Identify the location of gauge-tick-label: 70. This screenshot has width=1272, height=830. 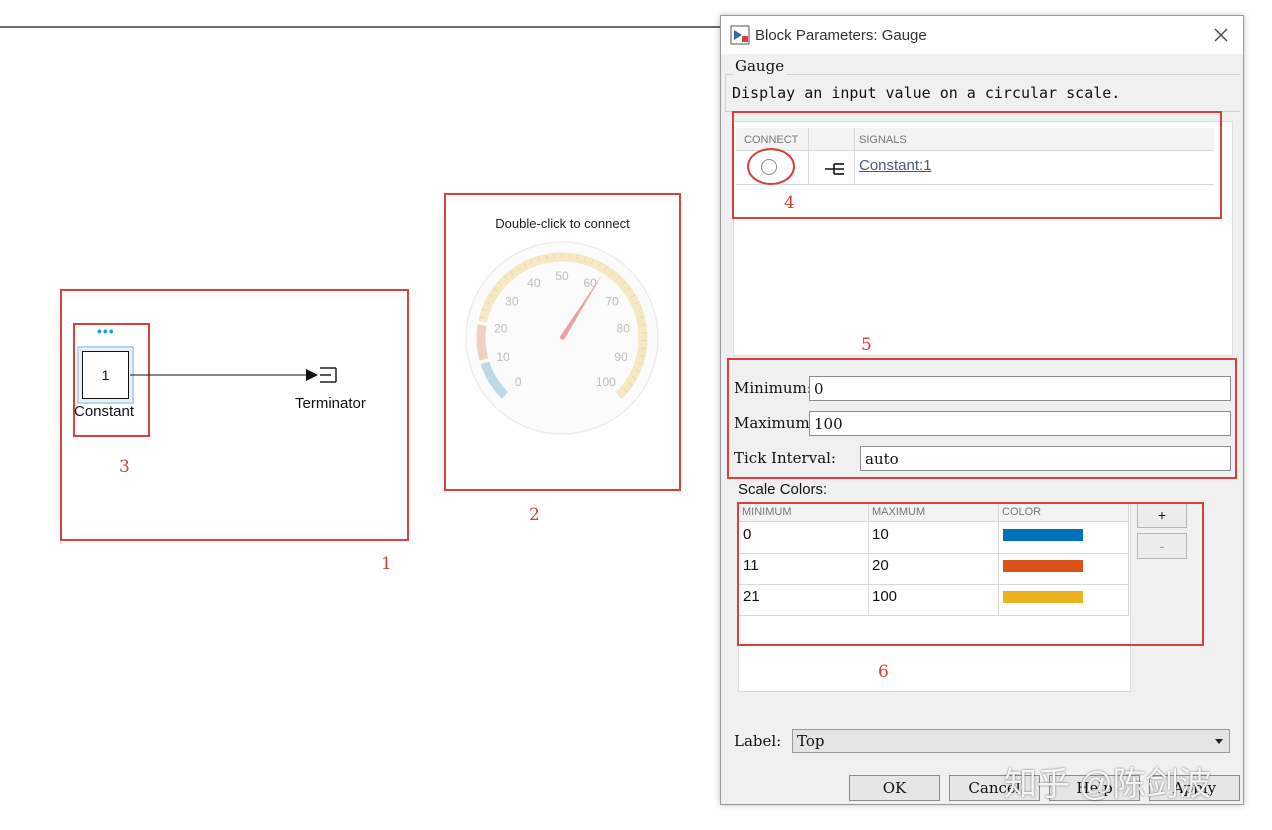
(612, 302).